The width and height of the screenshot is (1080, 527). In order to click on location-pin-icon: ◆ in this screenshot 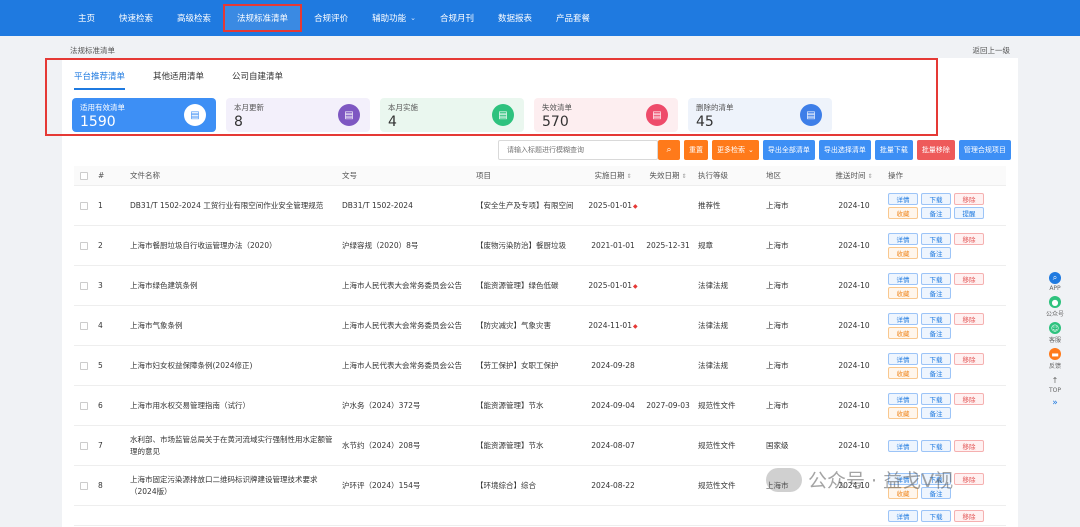, I will do `click(635, 286)`.